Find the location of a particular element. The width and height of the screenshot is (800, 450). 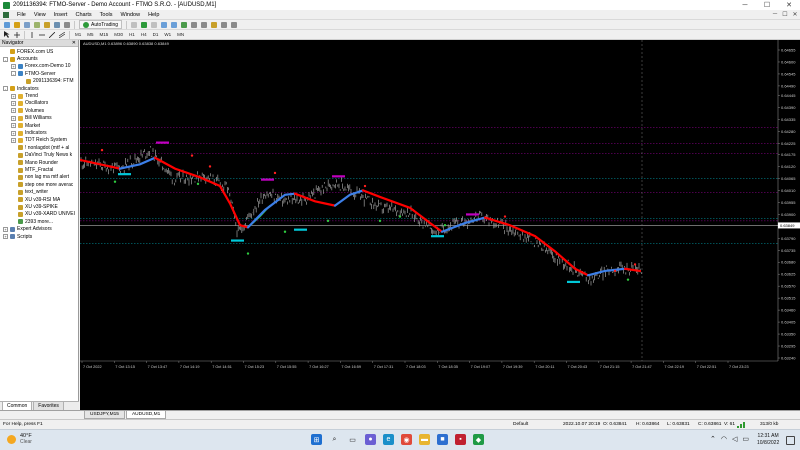

tab-audusd-m1: AUDUSD,M1 is located at coordinates (146, 415).